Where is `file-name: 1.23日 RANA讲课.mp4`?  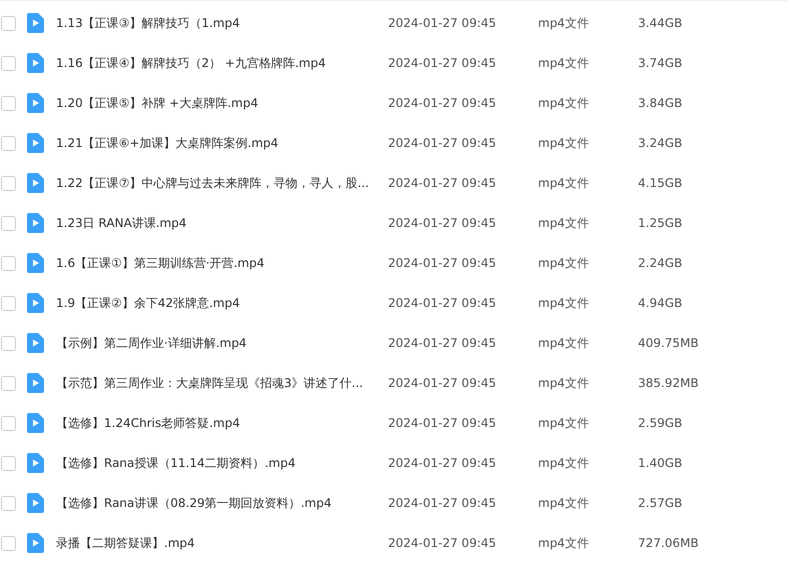 file-name: 1.23日 RANA讲课.mp4 is located at coordinates (222, 223).